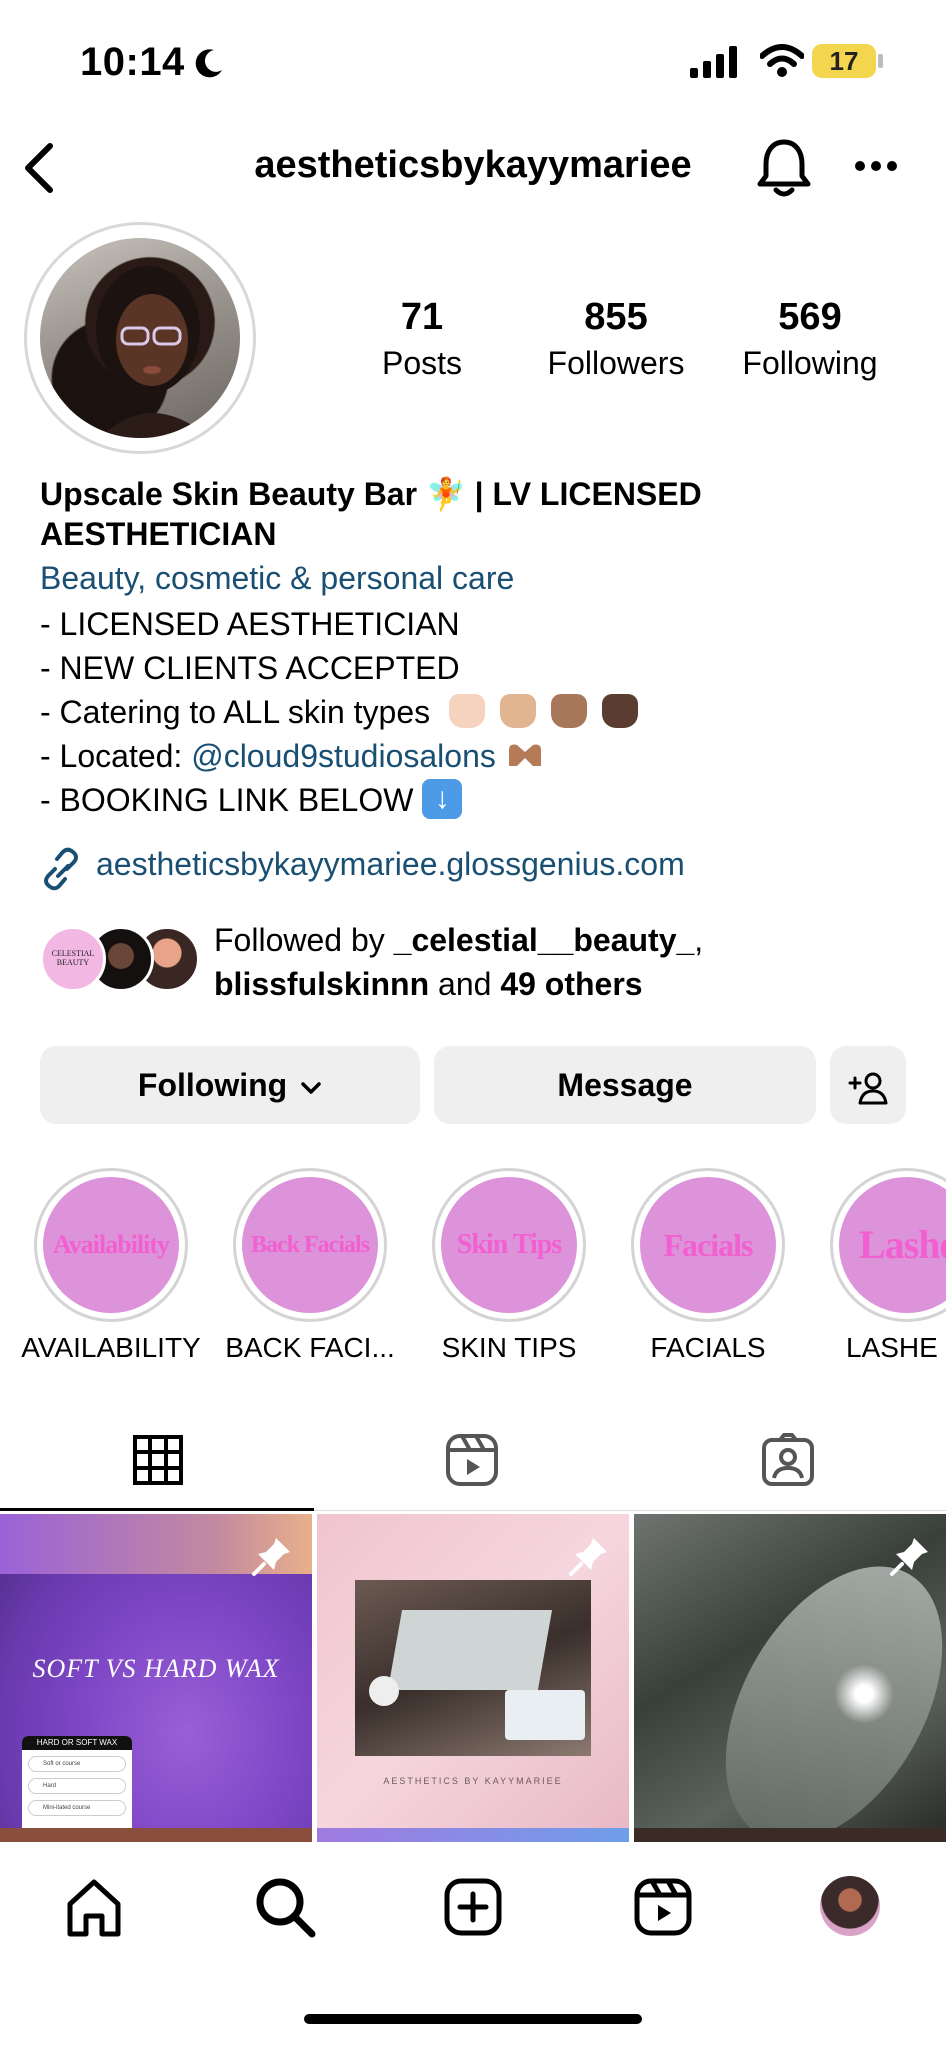 This screenshot has width=946, height=2048. Describe the element at coordinates (61, 869) in the screenshot. I see `link-chain-icon` at that location.